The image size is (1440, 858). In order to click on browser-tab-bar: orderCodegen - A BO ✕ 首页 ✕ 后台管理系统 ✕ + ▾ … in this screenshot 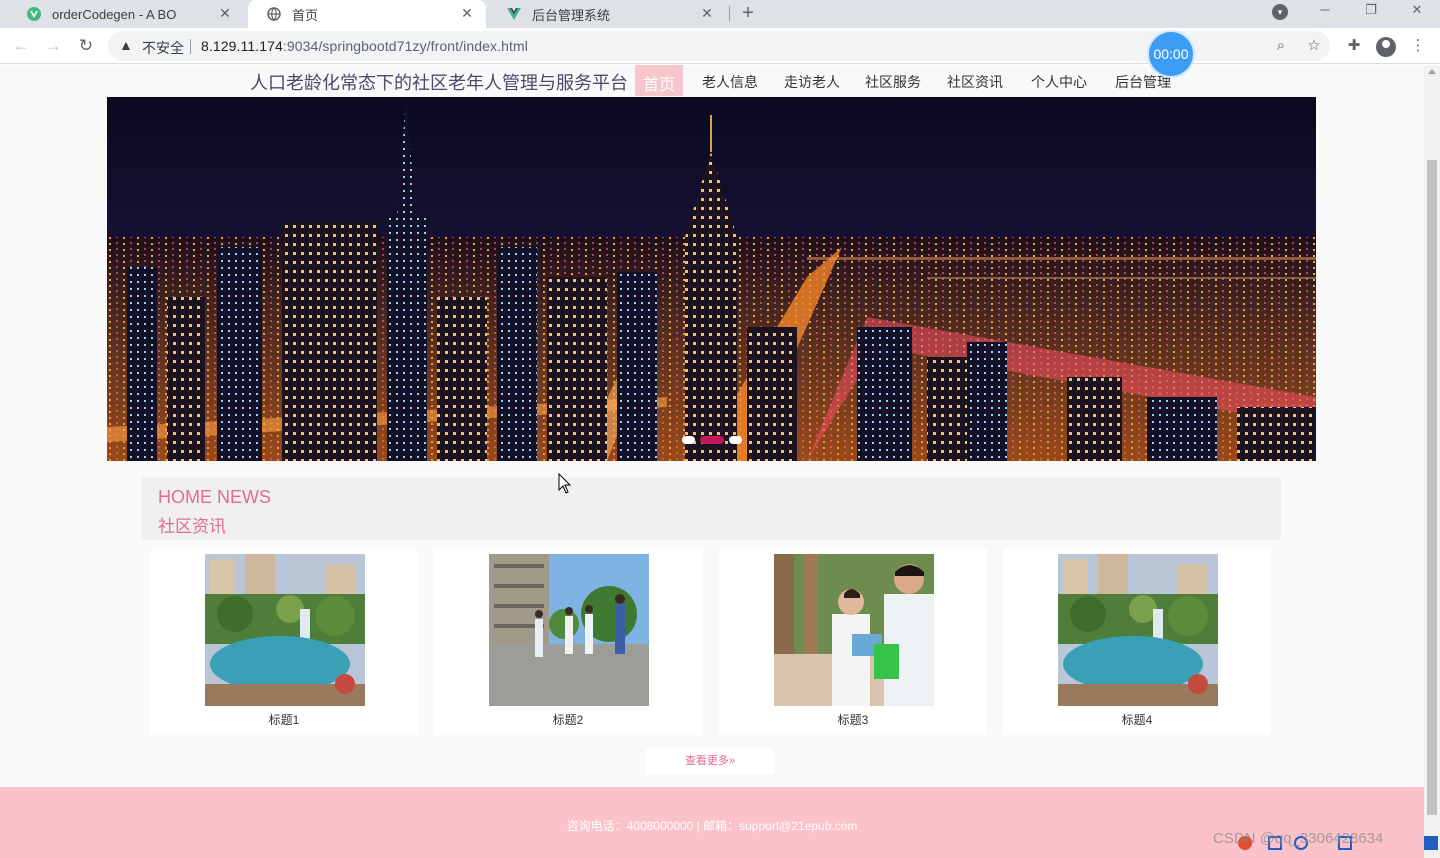, I will do `click(720, 14)`.